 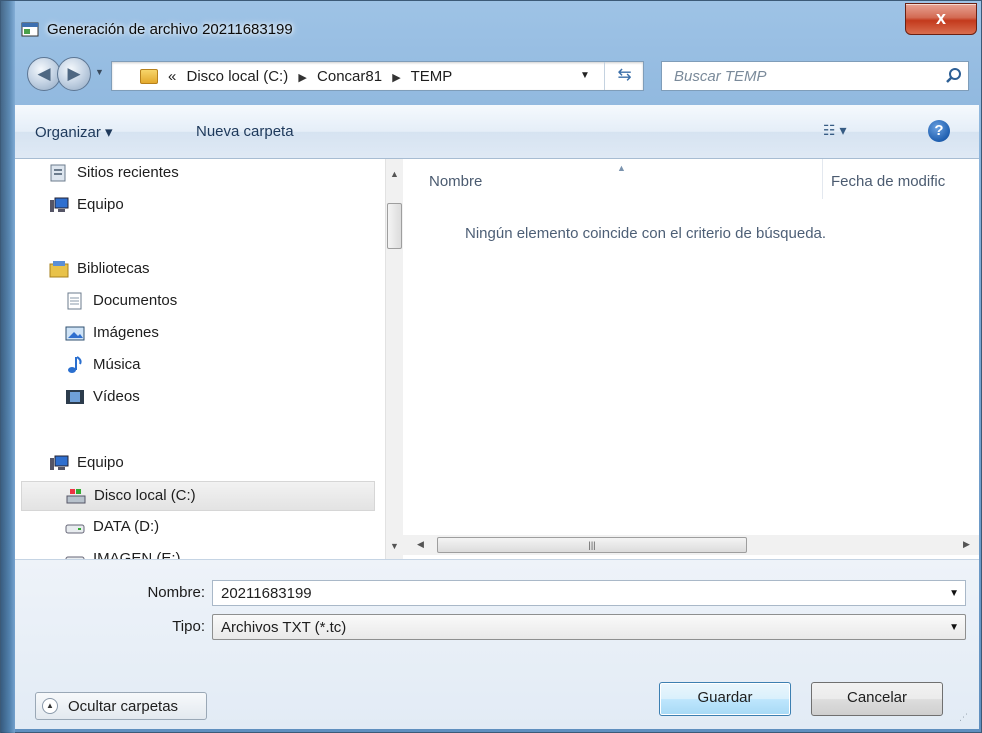 What do you see at coordinates (135, 300) in the screenshot?
I see `sidebar-item-label: Documentos` at bounding box center [135, 300].